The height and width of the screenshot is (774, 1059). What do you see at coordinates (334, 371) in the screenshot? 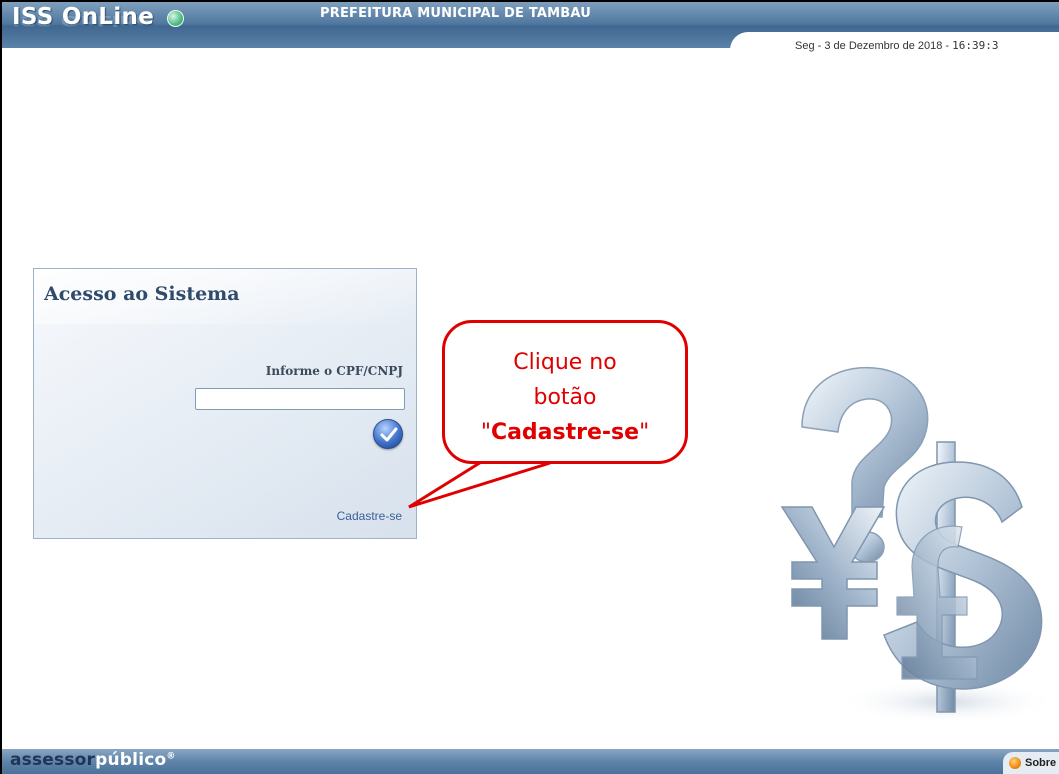
I see `cpf-cnpj-label: Informe o CPF/CNPJ` at bounding box center [334, 371].